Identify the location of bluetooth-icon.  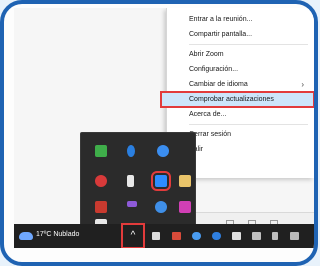
(131, 151).